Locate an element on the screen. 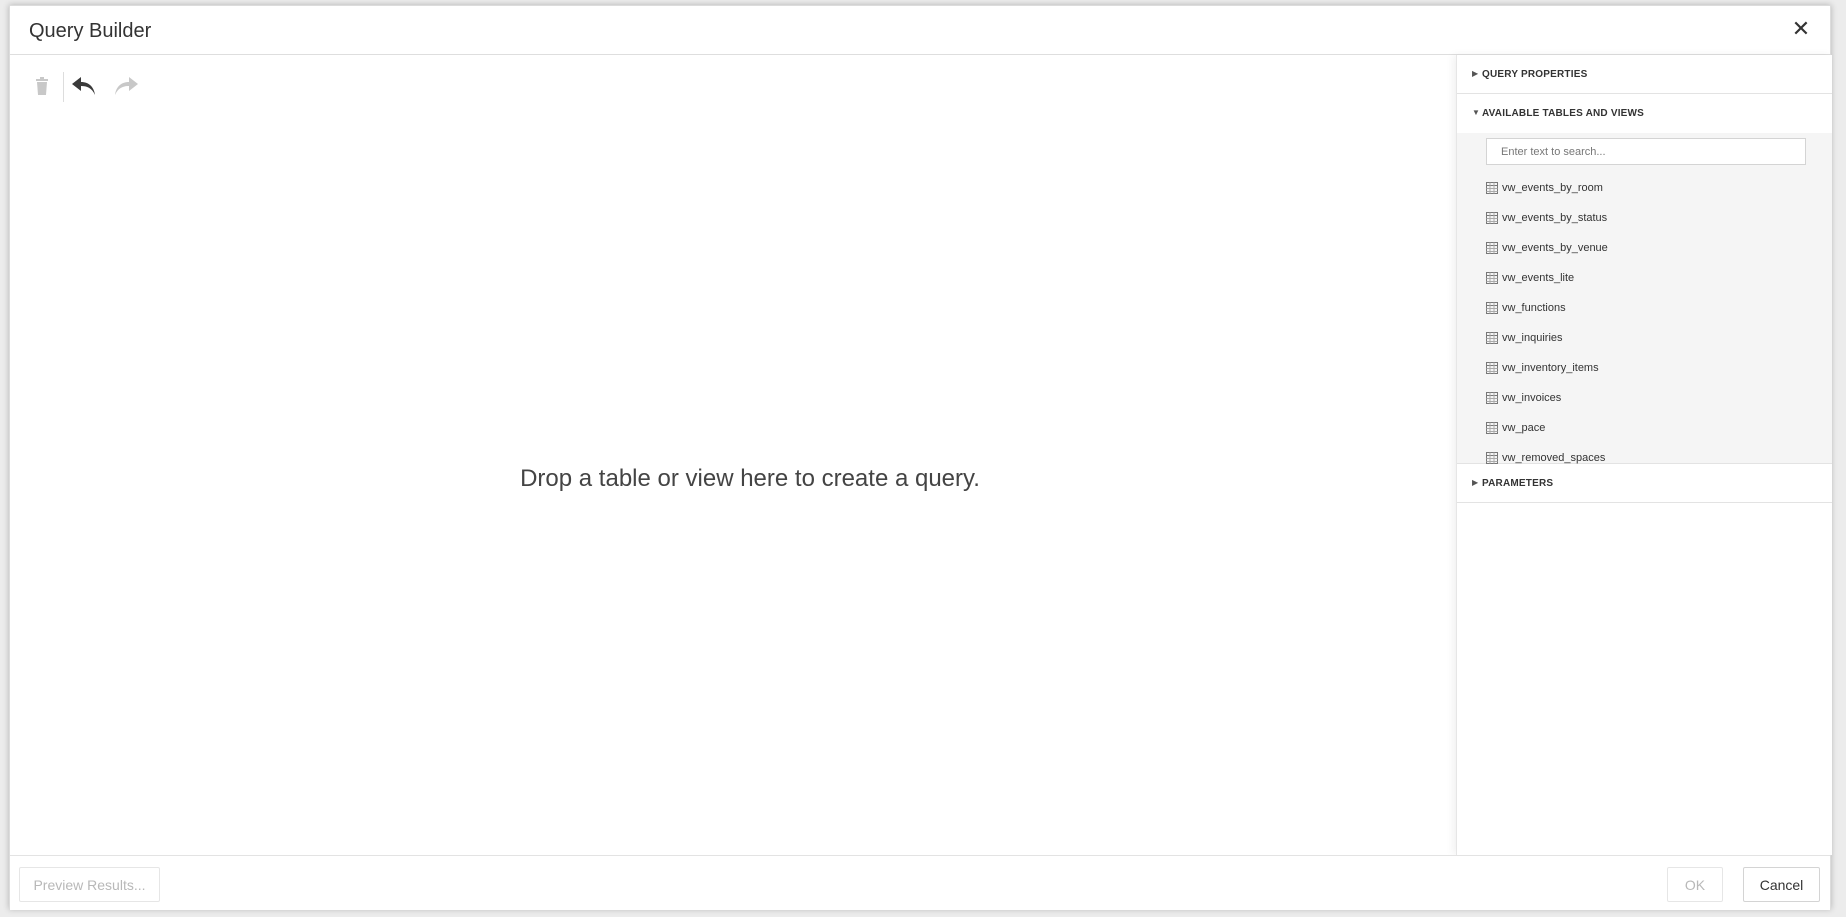 The width and height of the screenshot is (1846, 917). table-list-item: vw_events_by_venue is located at coordinates (1547, 248).